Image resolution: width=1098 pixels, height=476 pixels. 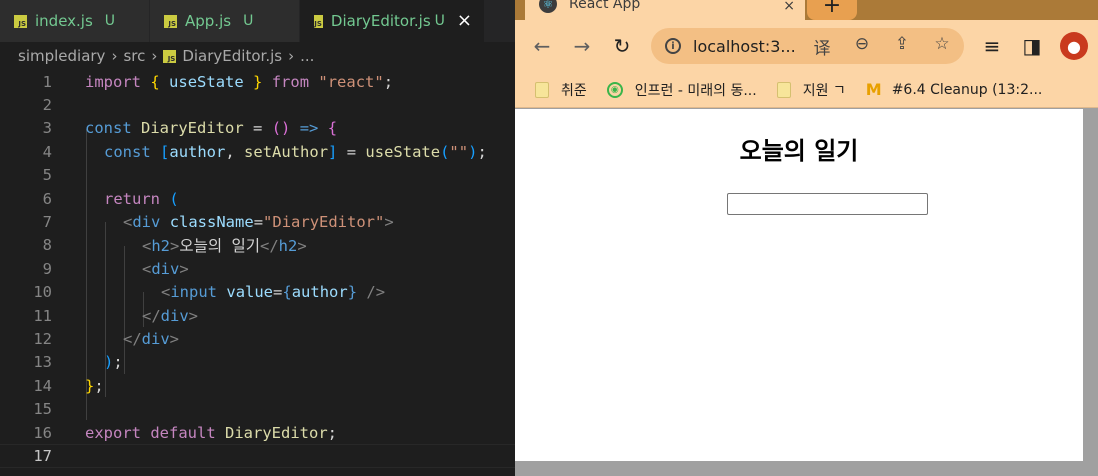 What do you see at coordinates (542, 46) in the screenshot?
I see `back-arrow-icon: ←` at bounding box center [542, 46].